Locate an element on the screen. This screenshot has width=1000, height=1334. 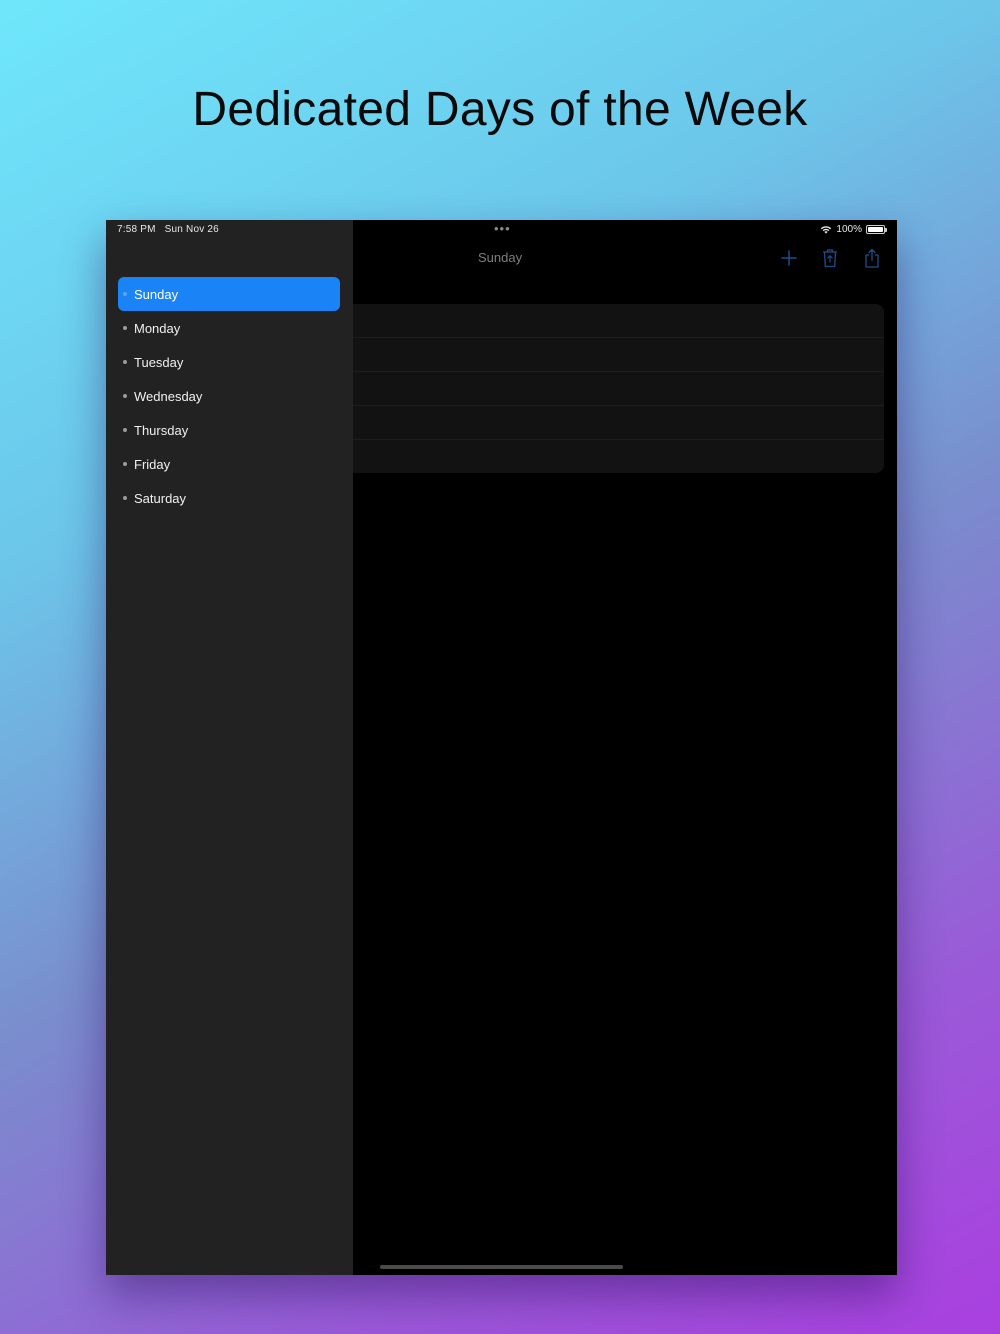
share-icon is located at coordinates (872, 258).